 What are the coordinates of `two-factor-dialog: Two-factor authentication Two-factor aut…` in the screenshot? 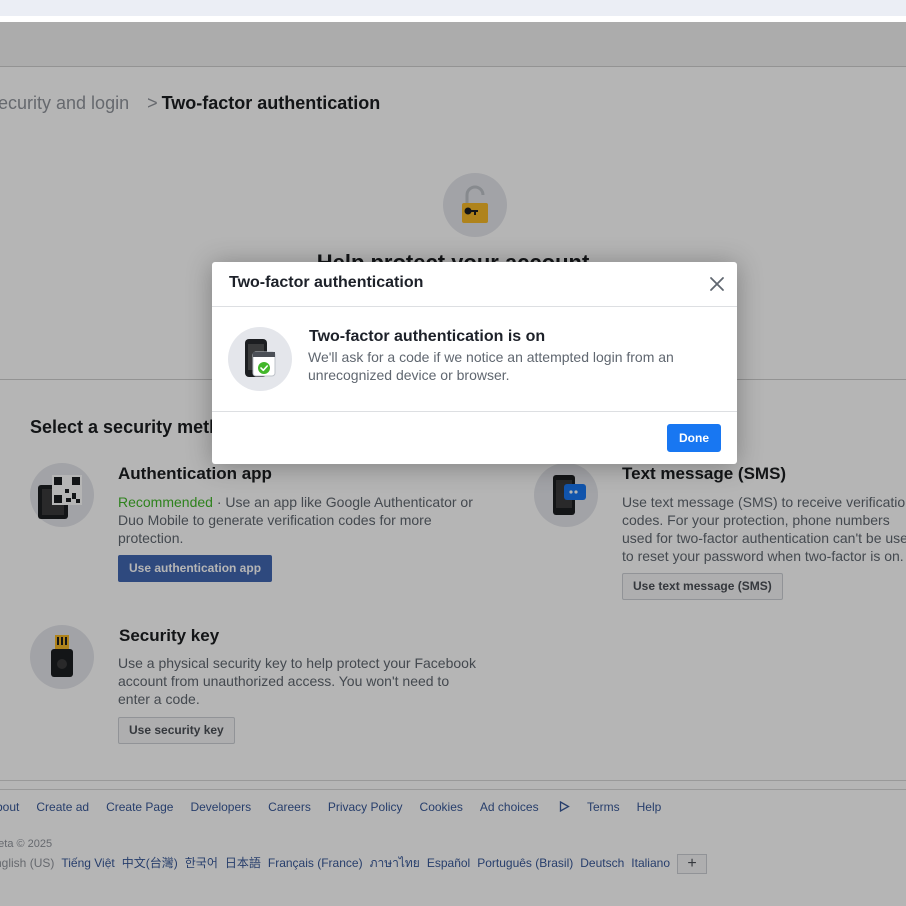 It's located at (474, 363).